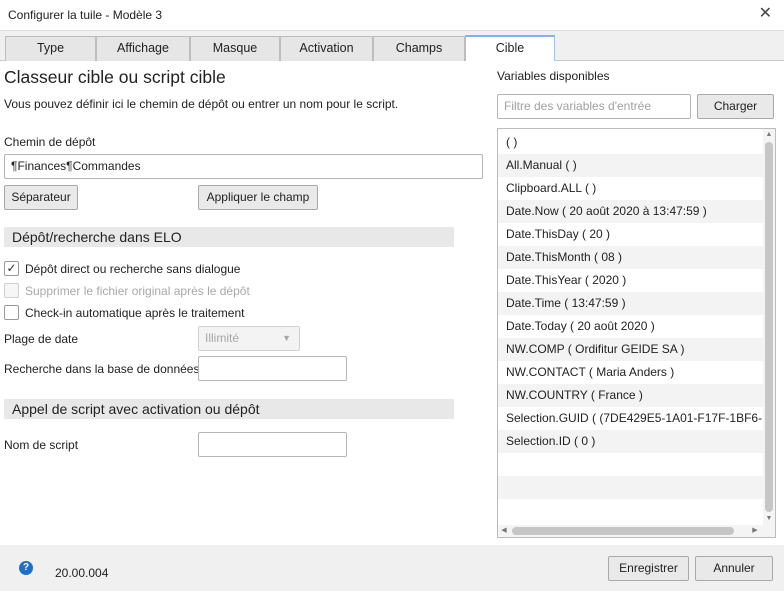  What do you see at coordinates (510, 48) in the screenshot?
I see `tab-cible: Cible` at bounding box center [510, 48].